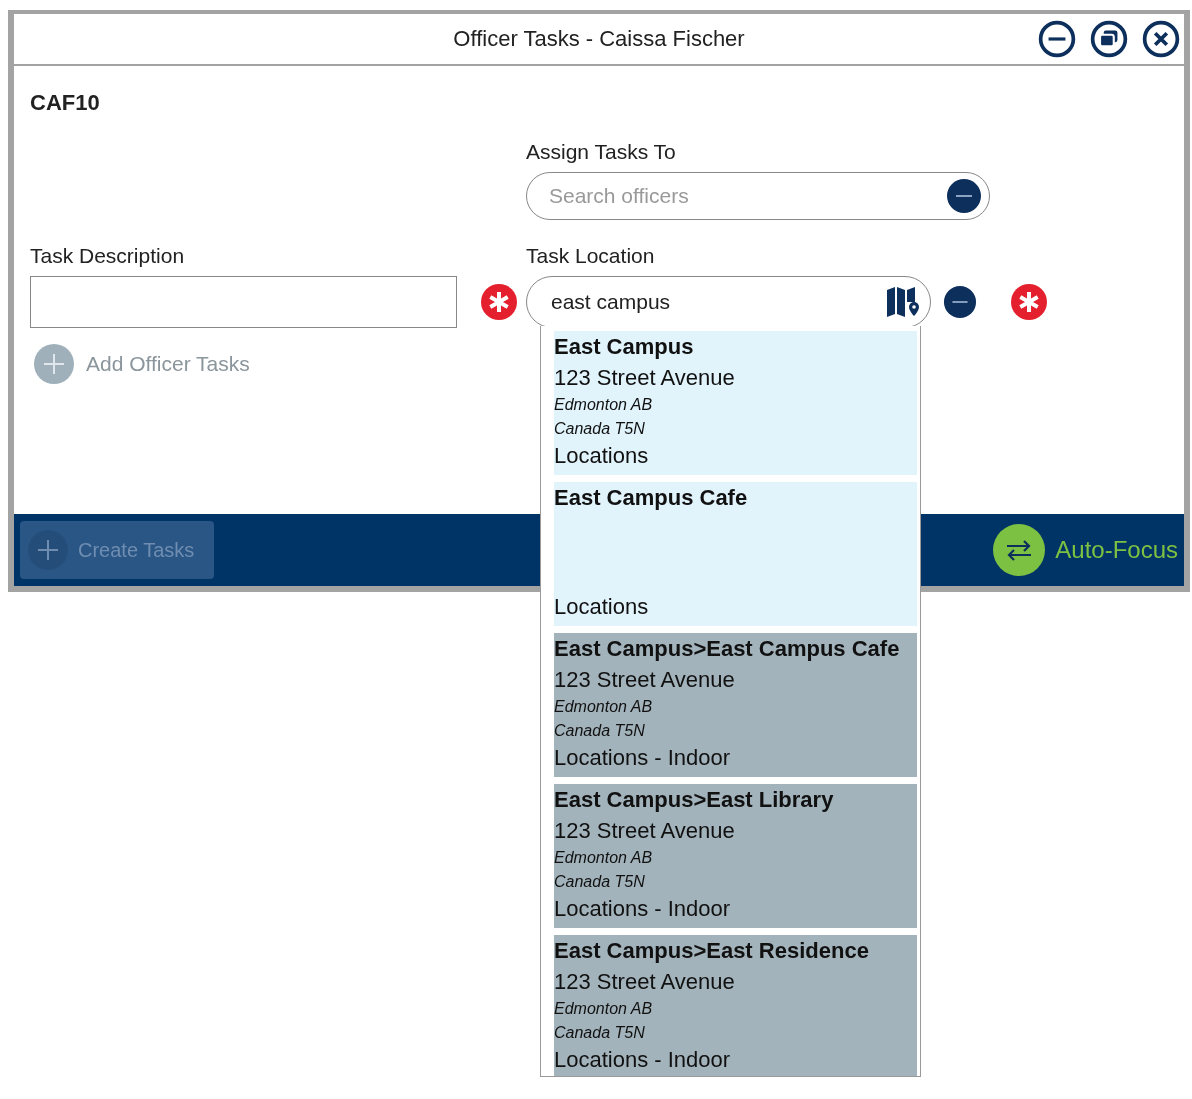 This screenshot has width=1192, height=1099. What do you see at coordinates (243, 302) in the screenshot?
I see `task-description-field` at bounding box center [243, 302].